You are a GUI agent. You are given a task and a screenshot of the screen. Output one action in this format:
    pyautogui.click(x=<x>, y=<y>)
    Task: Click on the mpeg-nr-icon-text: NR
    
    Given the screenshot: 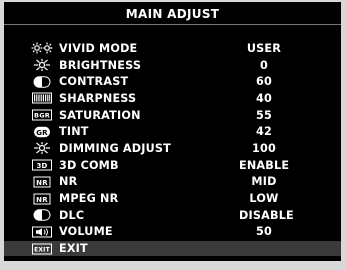 What is the action you would take?
    pyautogui.click(x=42, y=199)
    